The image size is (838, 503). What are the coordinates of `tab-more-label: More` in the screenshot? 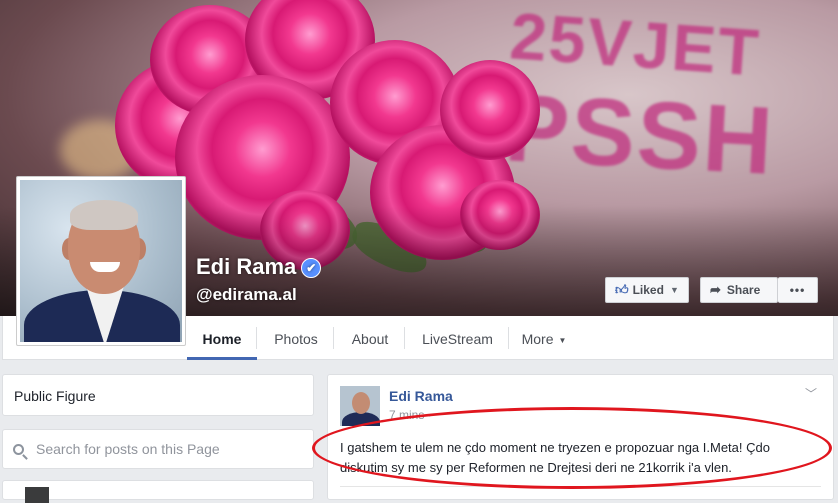 It's located at (537, 339).